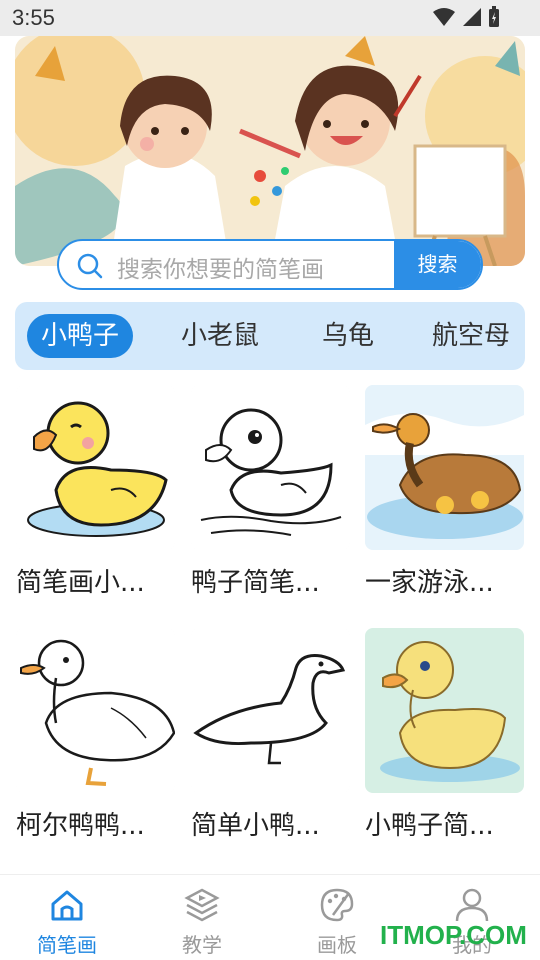 This screenshot has height=960, width=540. Describe the element at coordinates (202, 905) in the screenshot. I see `layers-play-icon` at that location.